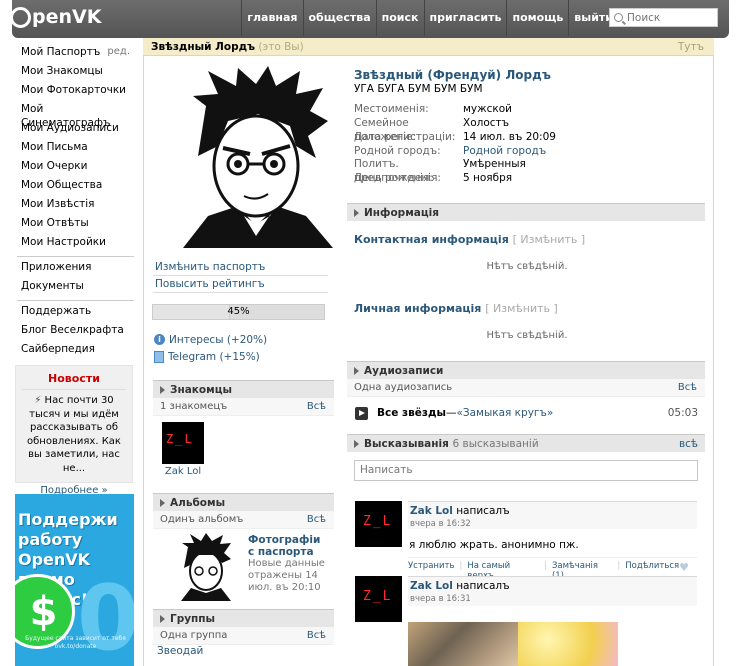  I want to click on sidebar-item-answers: Мои Отвѣты, so click(78, 225).